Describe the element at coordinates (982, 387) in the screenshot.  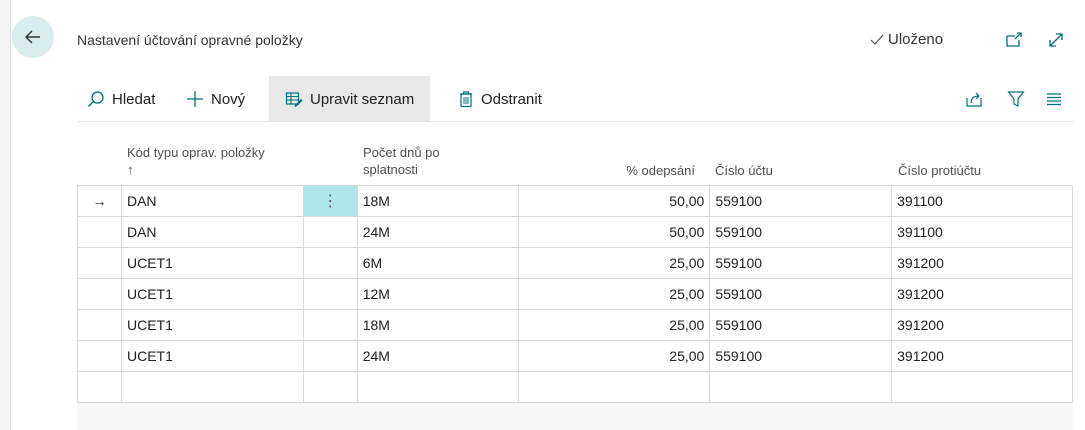
I see `cell-balancing-account` at that location.